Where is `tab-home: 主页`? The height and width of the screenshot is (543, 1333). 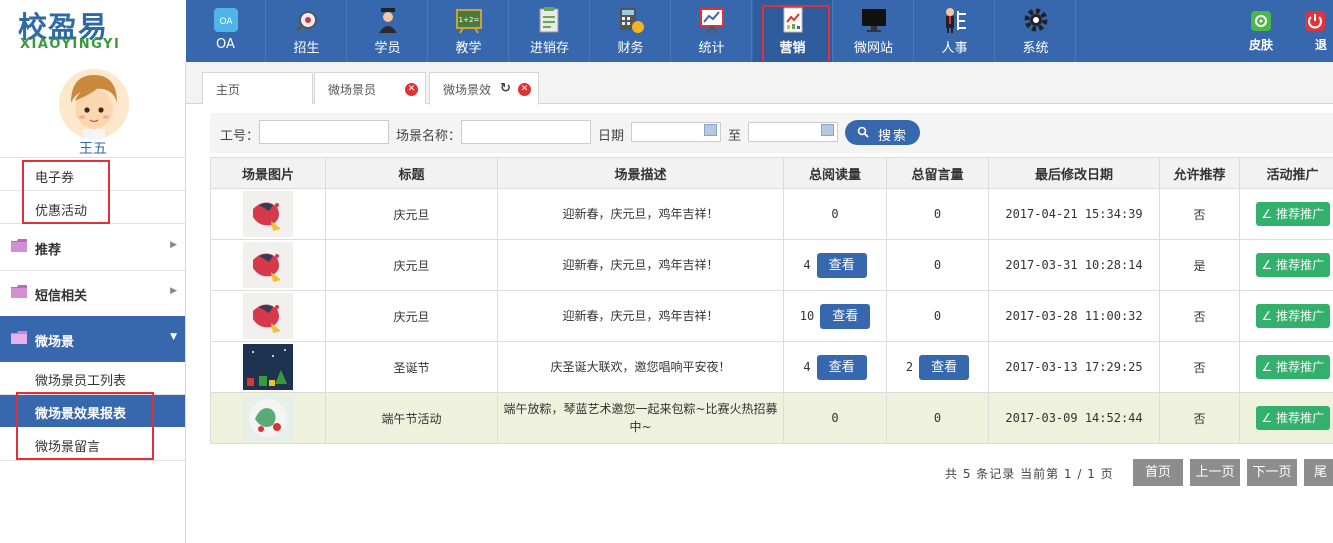
tab-home: 主页 is located at coordinates (257, 88).